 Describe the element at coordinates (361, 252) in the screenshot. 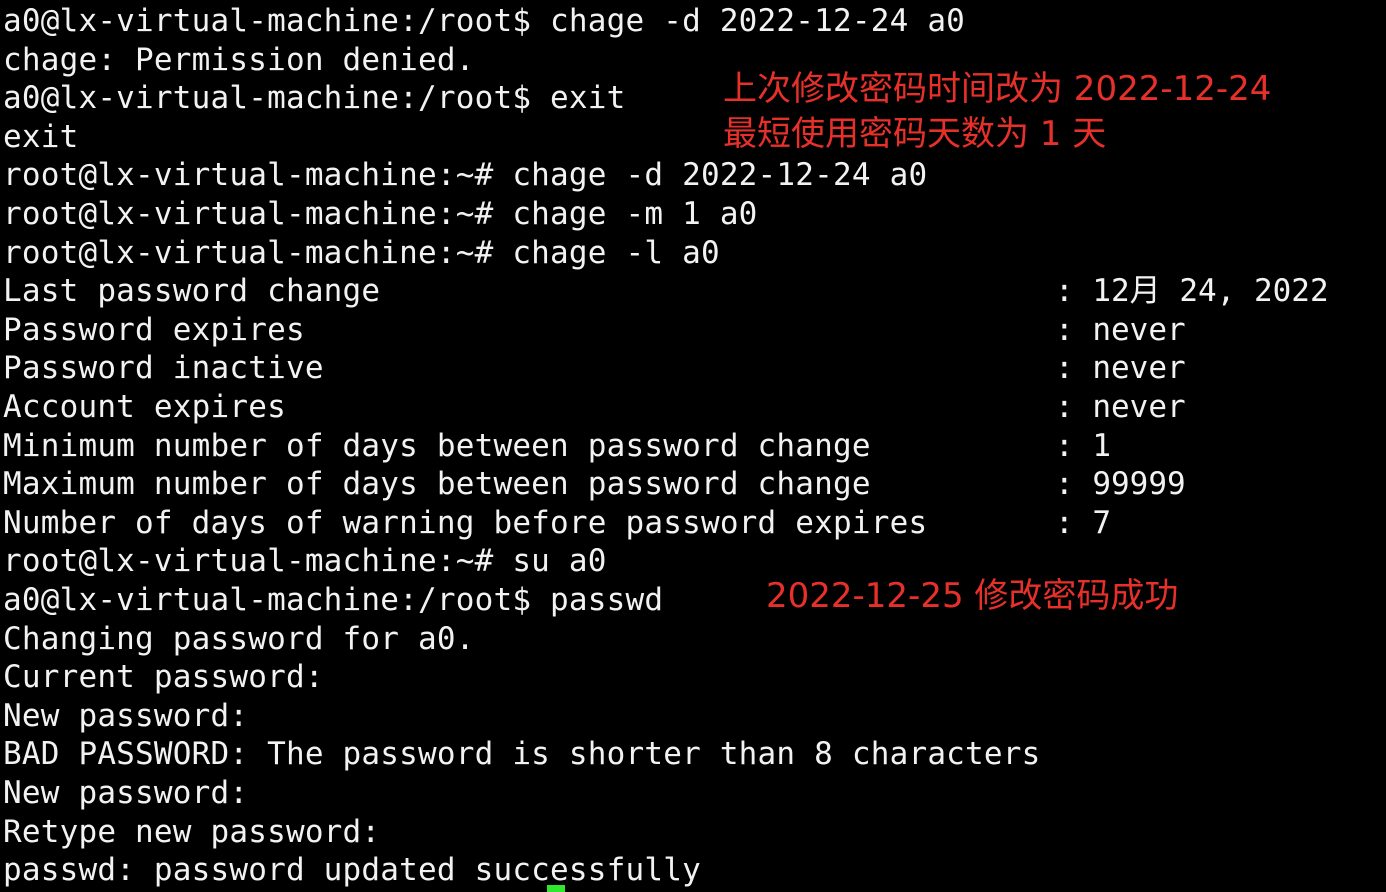

I see `terminal-line: root@lx-virtual-machine:~# chage -l a0` at that location.